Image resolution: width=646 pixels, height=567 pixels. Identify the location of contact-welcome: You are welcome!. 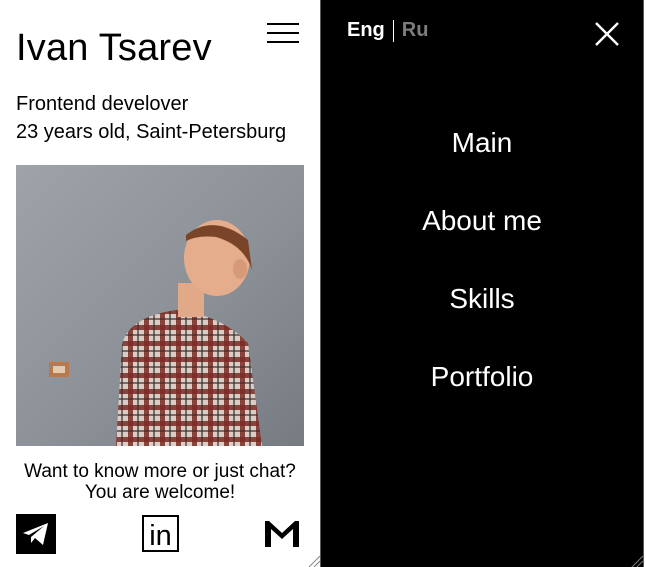
(160, 492).